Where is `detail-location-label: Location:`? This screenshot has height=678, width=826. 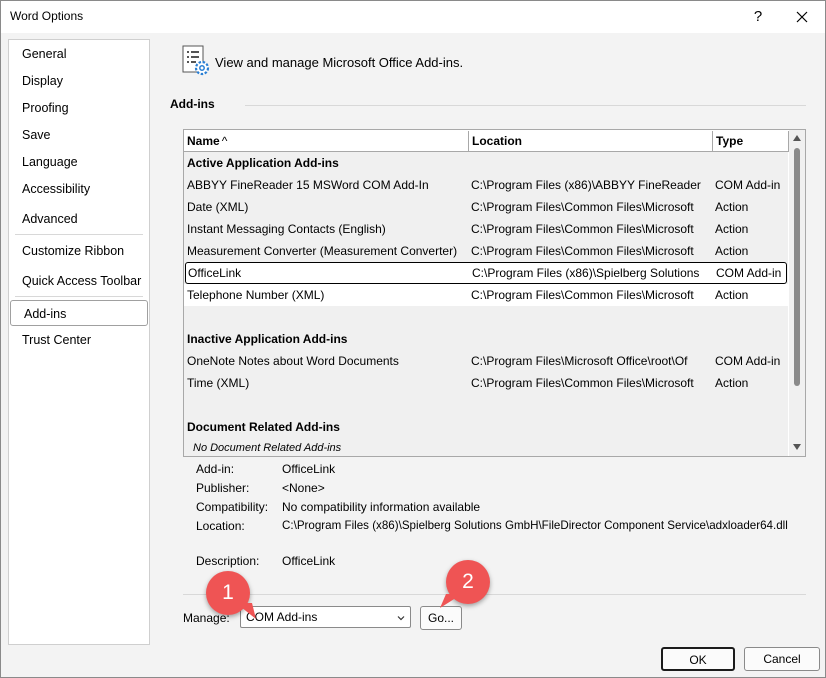 detail-location-label: Location: is located at coordinates (220, 526).